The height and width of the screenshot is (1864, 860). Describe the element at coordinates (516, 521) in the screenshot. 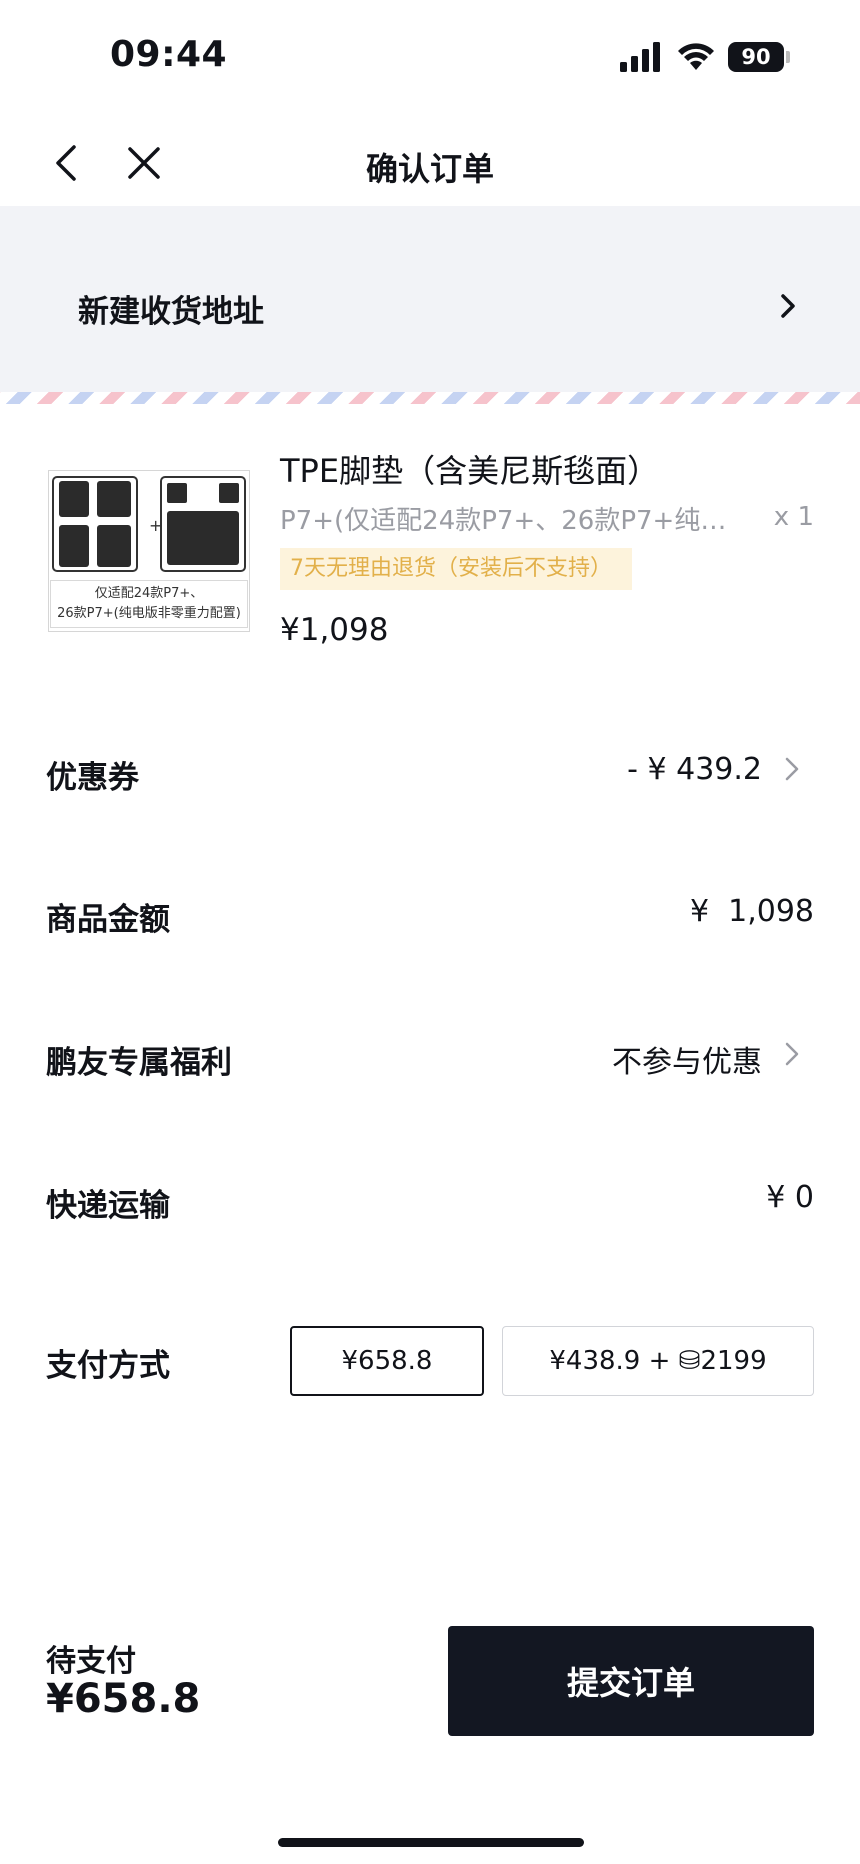

I see `product-spec: P7+(仅适配24款P7+、26款P7+纯电版非零重力配置)` at that location.